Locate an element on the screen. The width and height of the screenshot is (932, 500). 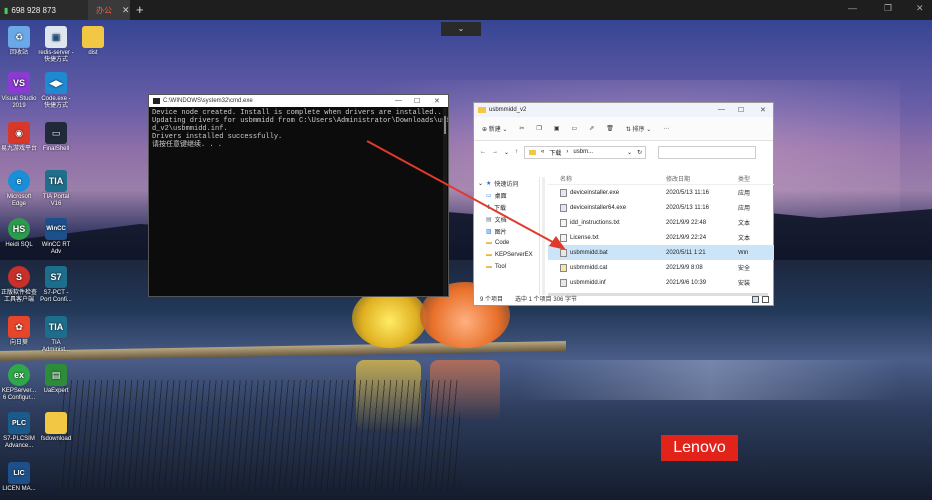
lenovo-logo: Lenovo is located at coordinates (699, 448).